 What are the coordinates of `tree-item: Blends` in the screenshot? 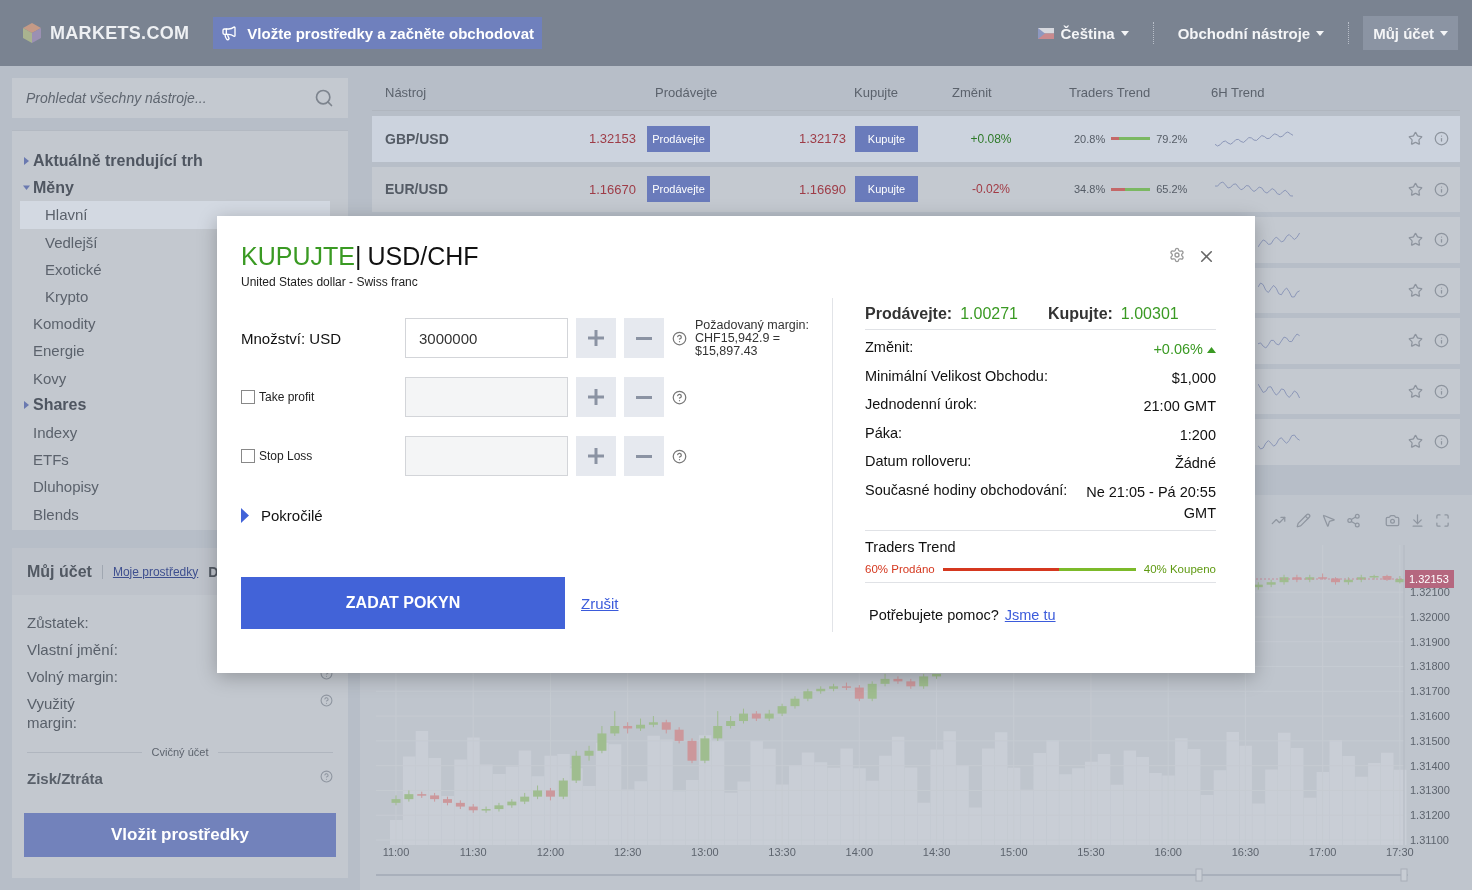 It's located at (56, 514).